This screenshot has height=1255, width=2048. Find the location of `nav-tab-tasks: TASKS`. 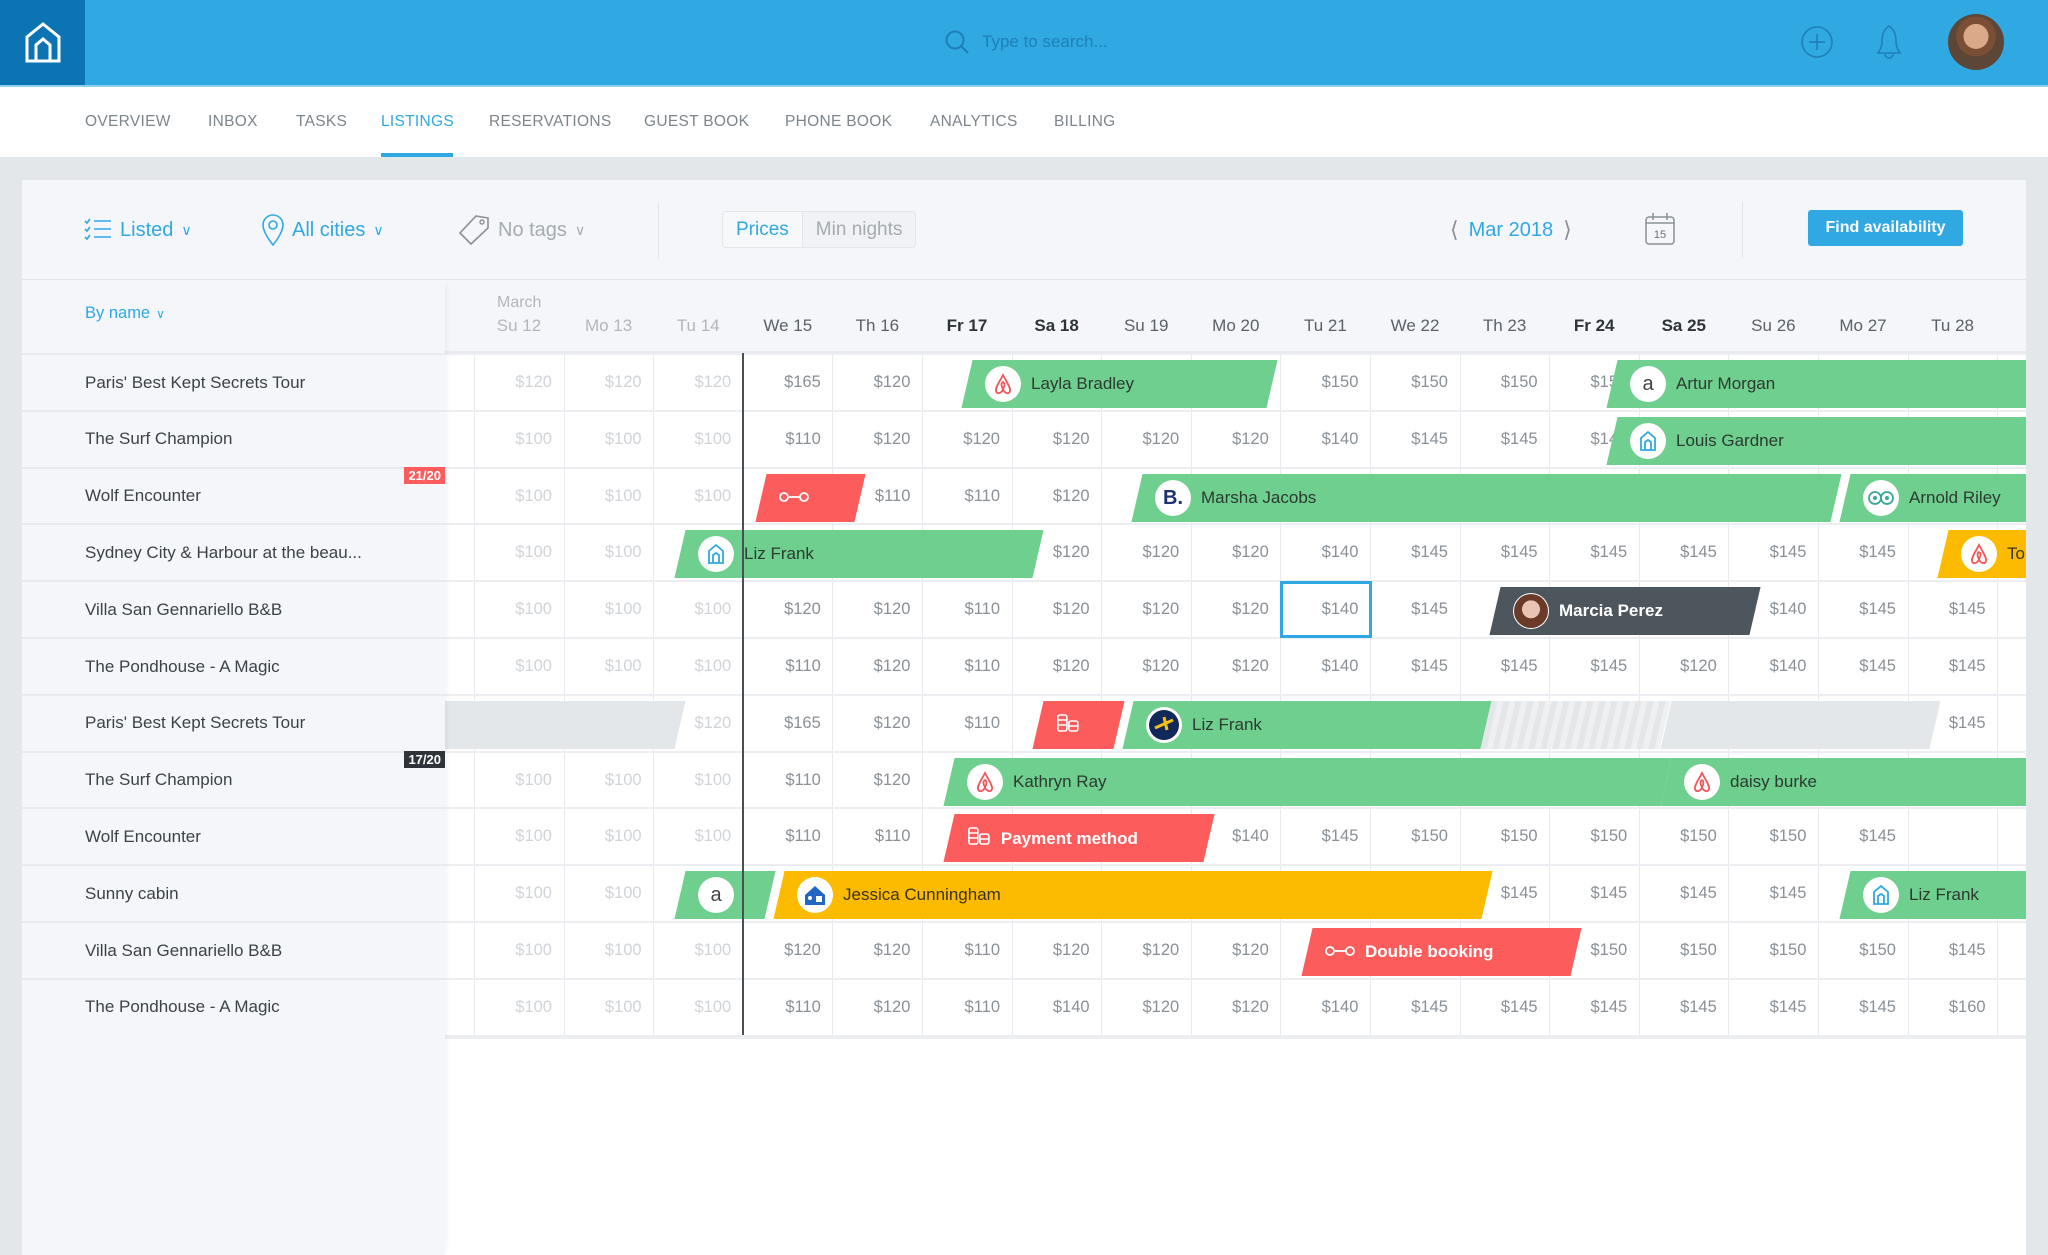

nav-tab-tasks: TASKS is located at coordinates (321, 122).